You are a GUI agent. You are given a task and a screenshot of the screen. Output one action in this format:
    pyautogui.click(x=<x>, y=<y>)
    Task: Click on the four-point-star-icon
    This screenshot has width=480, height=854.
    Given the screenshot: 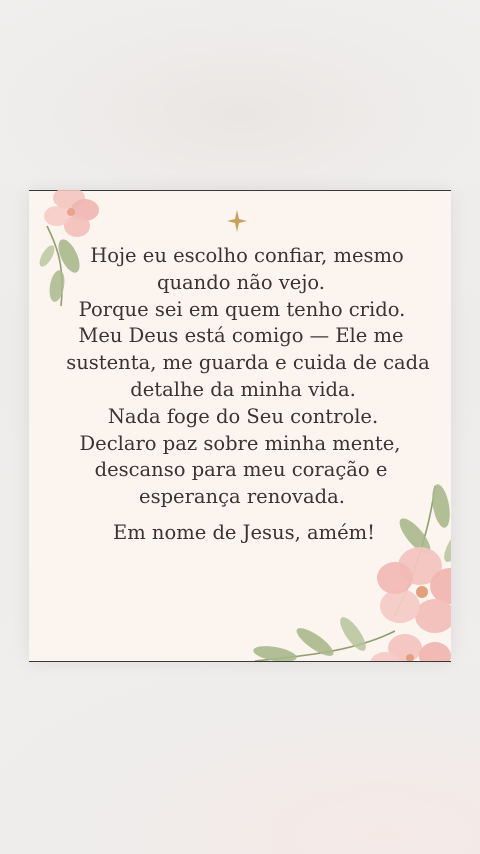 What is the action you would take?
    pyautogui.click(x=237, y=221)
    